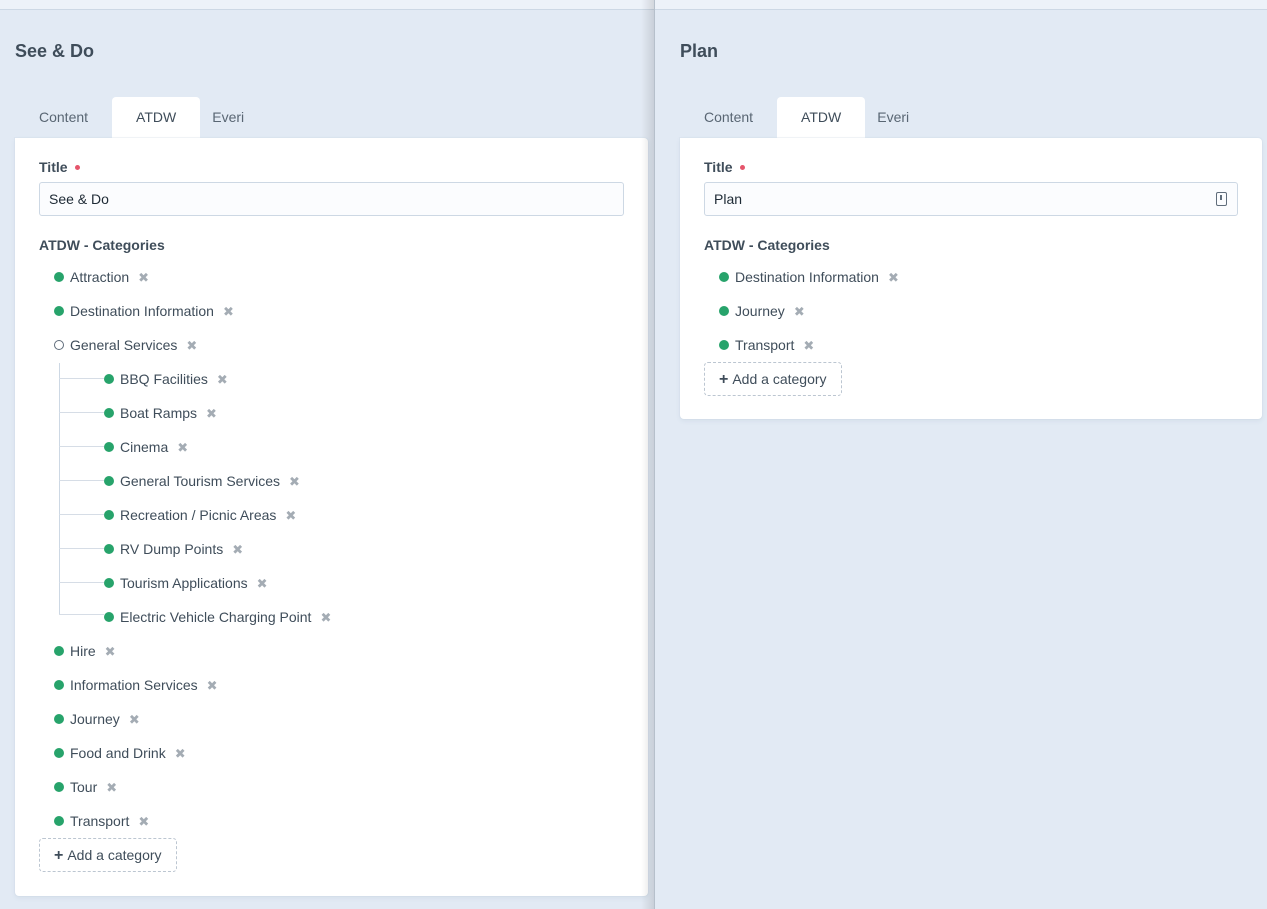 This screenshot has width=1267, height=909. I want to click on category-item: Recreation / Picnic Areas ✖, so click(200, 515).